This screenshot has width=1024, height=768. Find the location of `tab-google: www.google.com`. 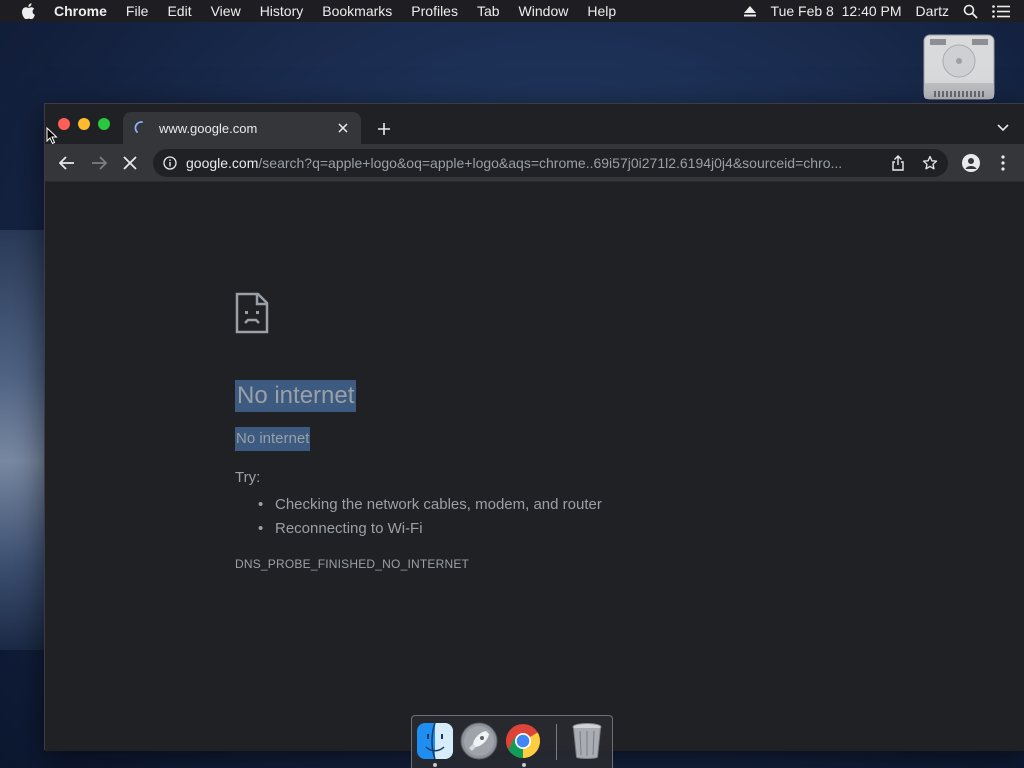

tab-google: www.google.com is located at coordinates (242, 128).